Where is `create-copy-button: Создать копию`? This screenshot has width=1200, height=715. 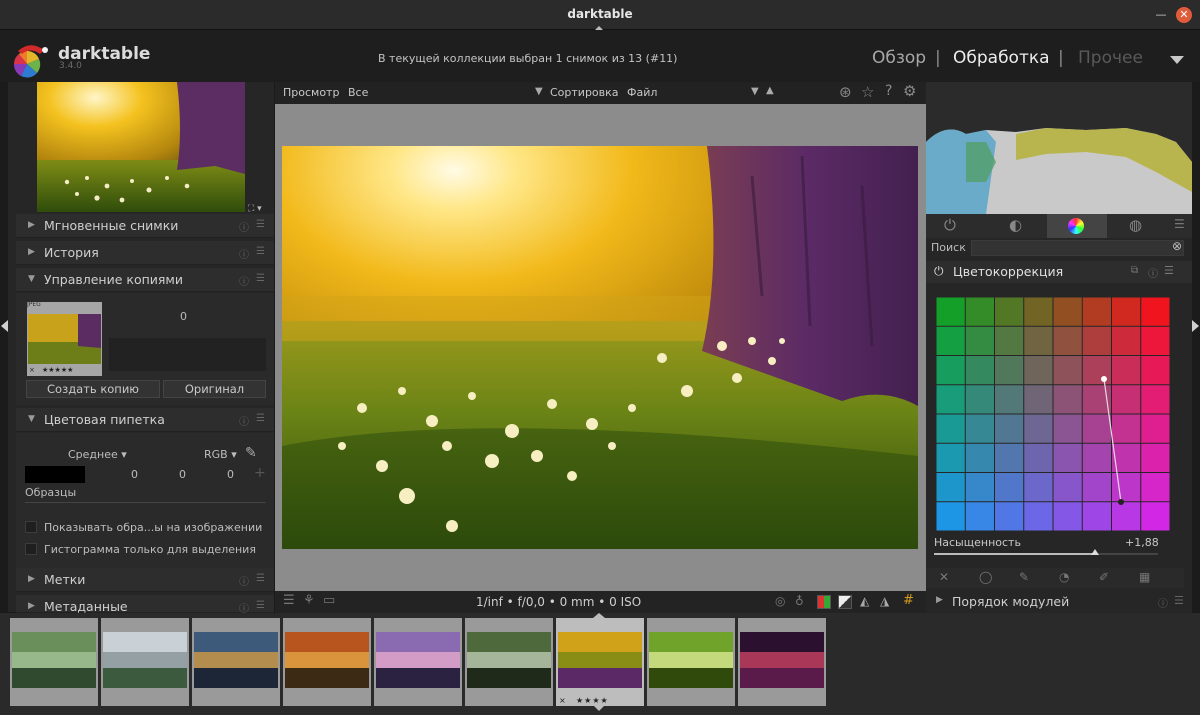
create-copy-button: Создать копию is located at coordinates (93, 389).